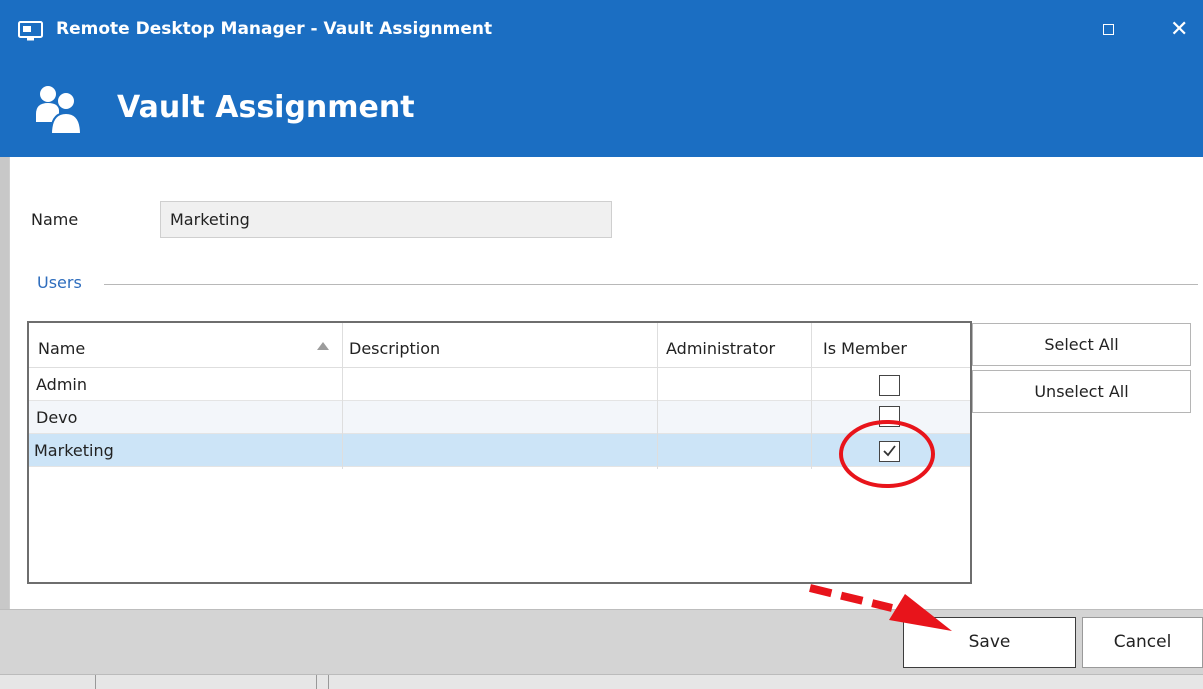 The height and width of the screenshot is (689, 1203). Describe the element at coordinates (651, 284) in the screenshot. I see `section-divider` at that location.